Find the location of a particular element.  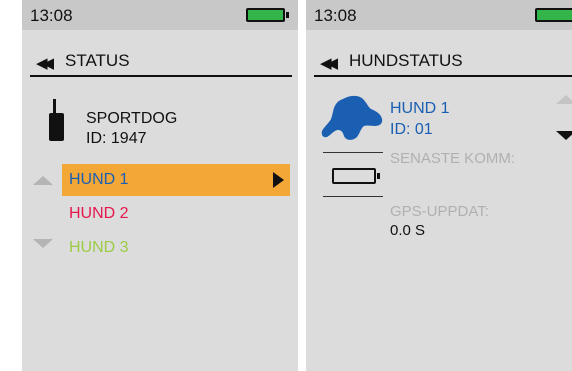

gps-update-value: 0.0 S is located at coordinates (408, 230).